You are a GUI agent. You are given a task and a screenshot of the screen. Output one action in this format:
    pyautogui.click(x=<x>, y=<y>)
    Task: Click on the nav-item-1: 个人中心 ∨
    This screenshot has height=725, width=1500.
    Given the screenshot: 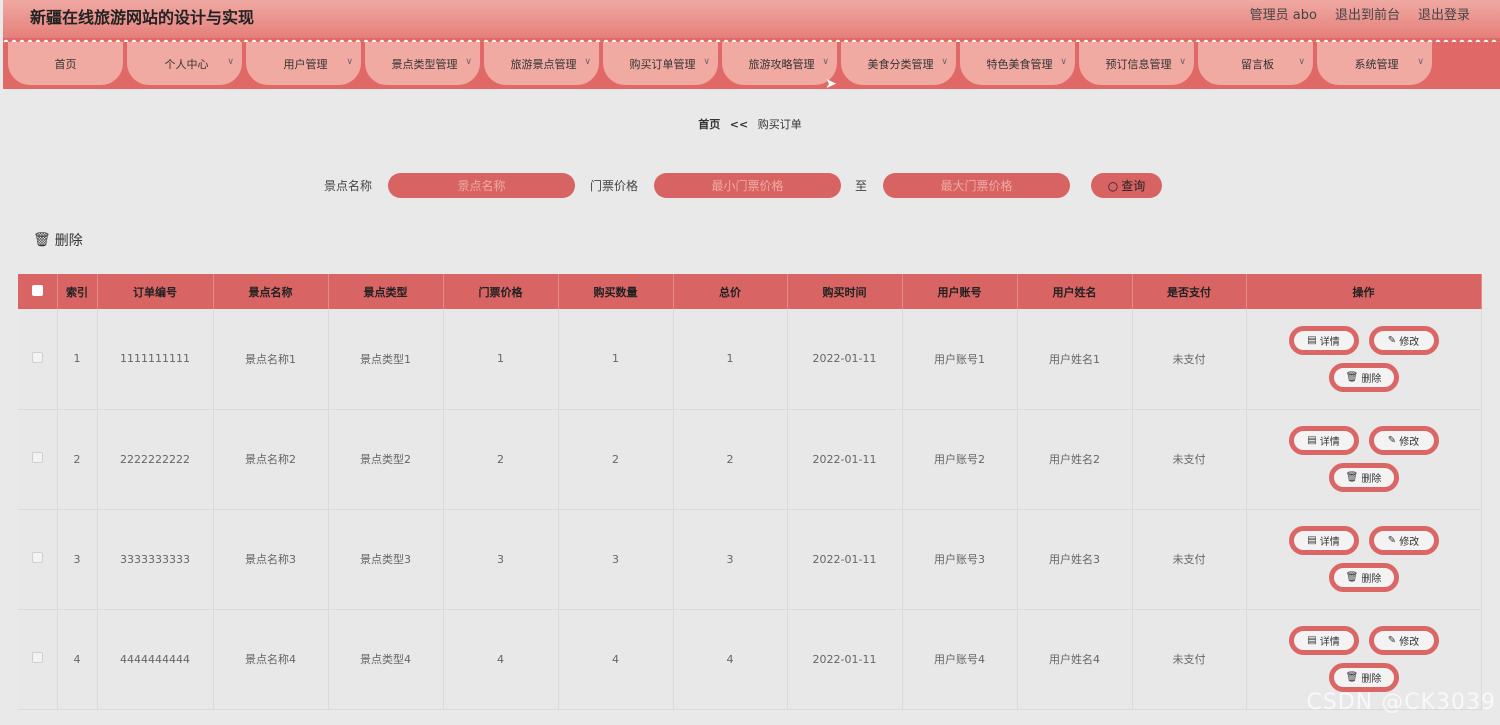 What is the action you would take?
    pyautogui.click(x=184, y=63)
    